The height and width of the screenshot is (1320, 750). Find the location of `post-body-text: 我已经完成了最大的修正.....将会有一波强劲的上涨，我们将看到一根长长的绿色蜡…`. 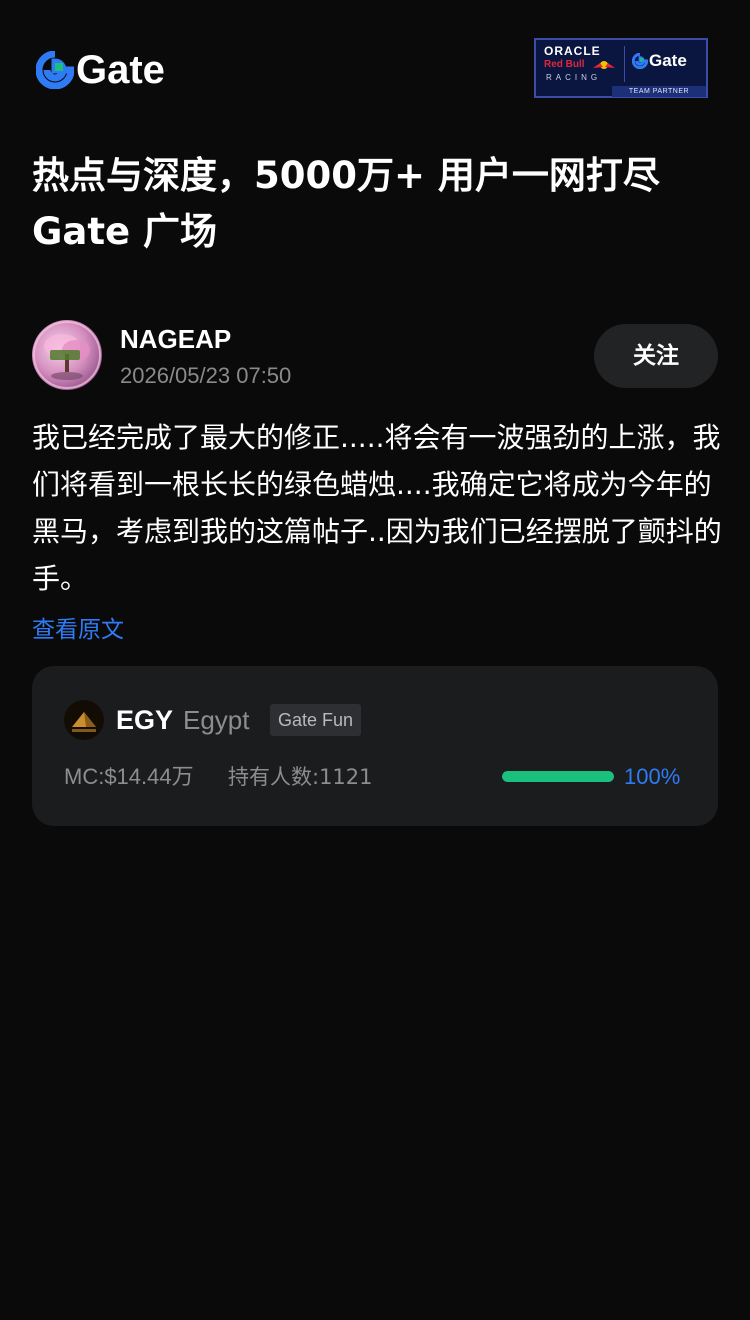

post-body-text: 我已经完成了最大的修正.....将会有一波强劲的上涨，我们将看到一根长长的绿色蜡… is located at coordinates (377, 508).